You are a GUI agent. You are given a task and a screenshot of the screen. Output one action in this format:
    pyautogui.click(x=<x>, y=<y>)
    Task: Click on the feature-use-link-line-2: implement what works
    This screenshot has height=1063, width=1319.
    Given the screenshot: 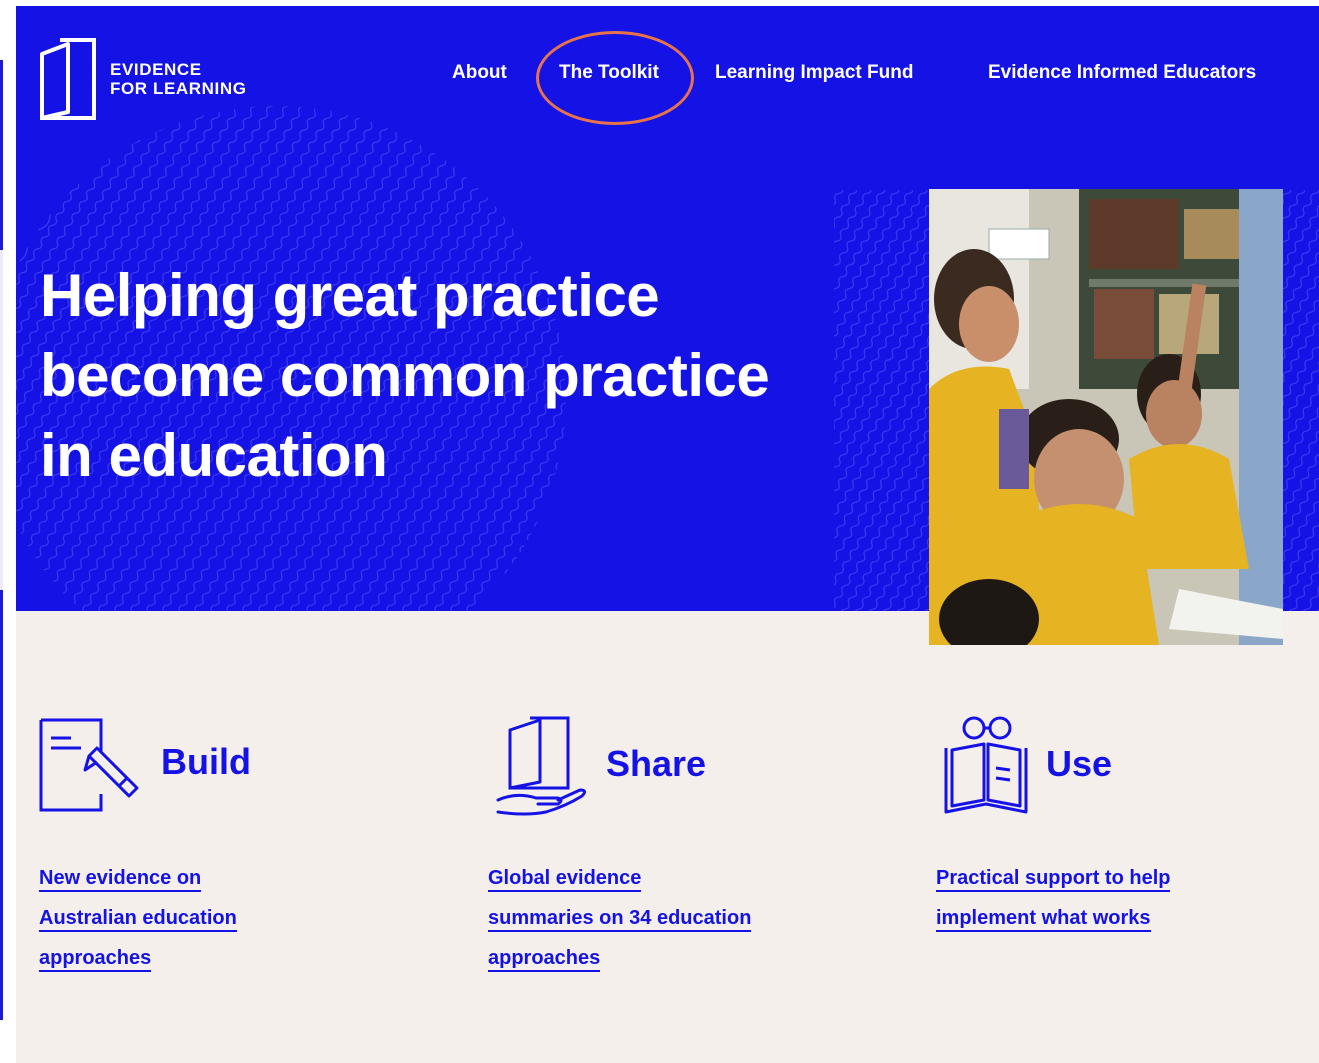 What is the action you would take?
    pyautogui.click(x=1043, y=919)
    